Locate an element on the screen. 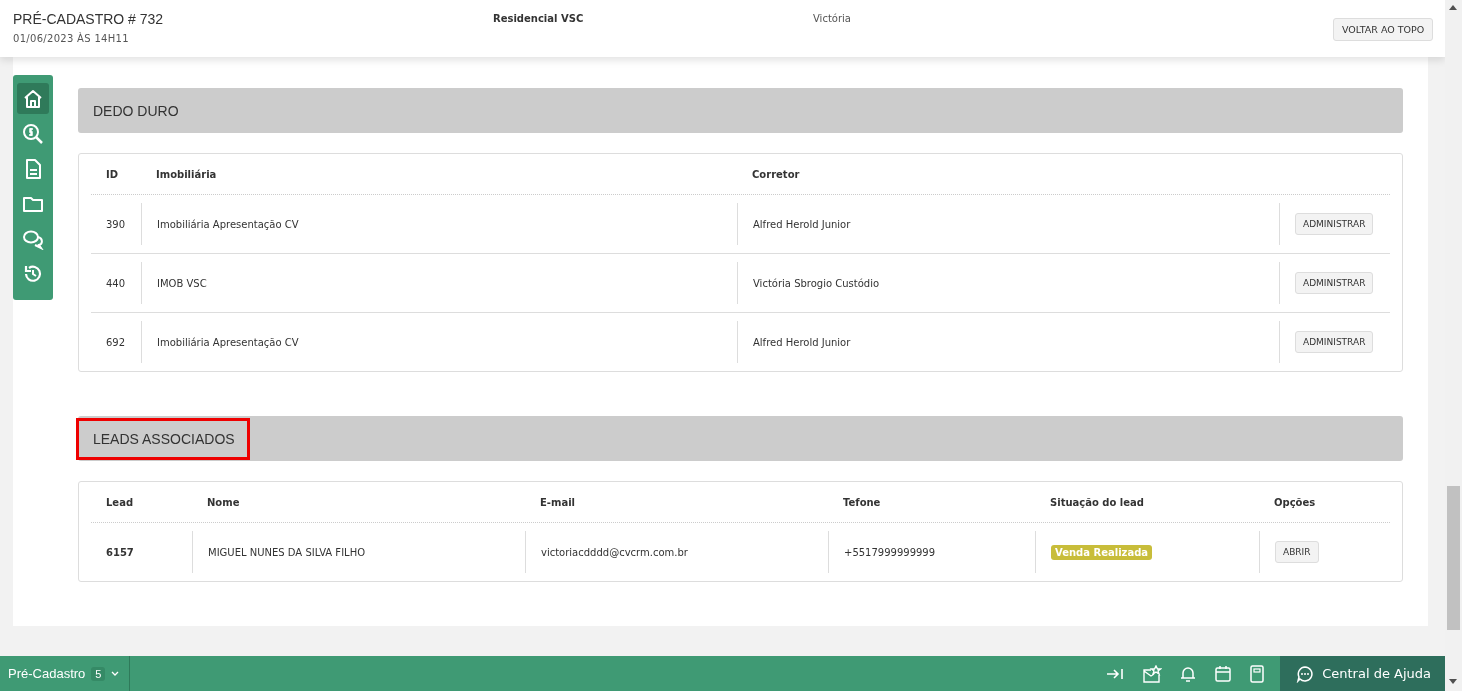 This screenshot has height=691, width=1462. section-title: DEDO DURO is located at coordinates (136, 111).